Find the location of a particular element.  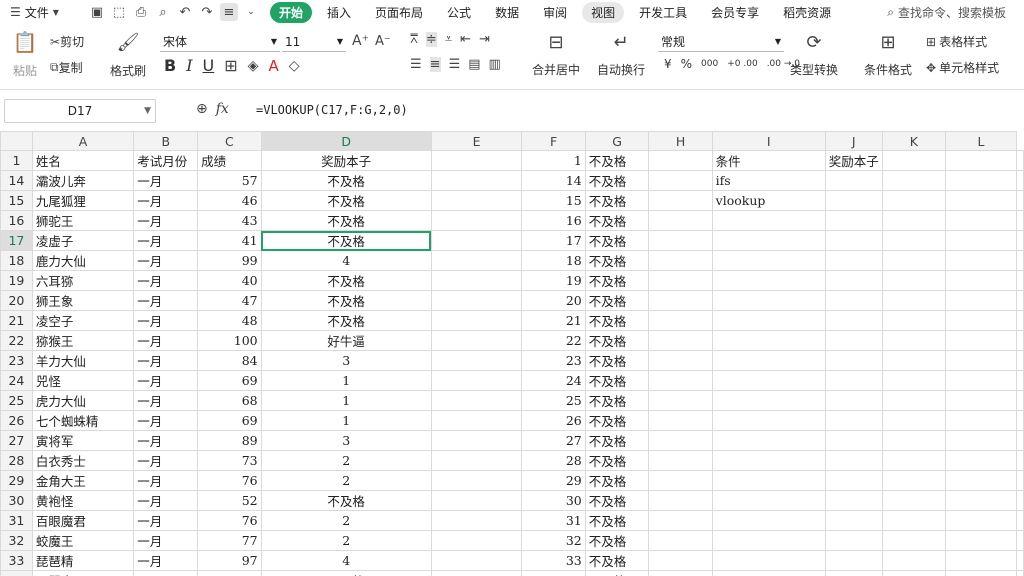

type-convert-button: ⟳ 类型转换 is located at coordinates (814, 55).